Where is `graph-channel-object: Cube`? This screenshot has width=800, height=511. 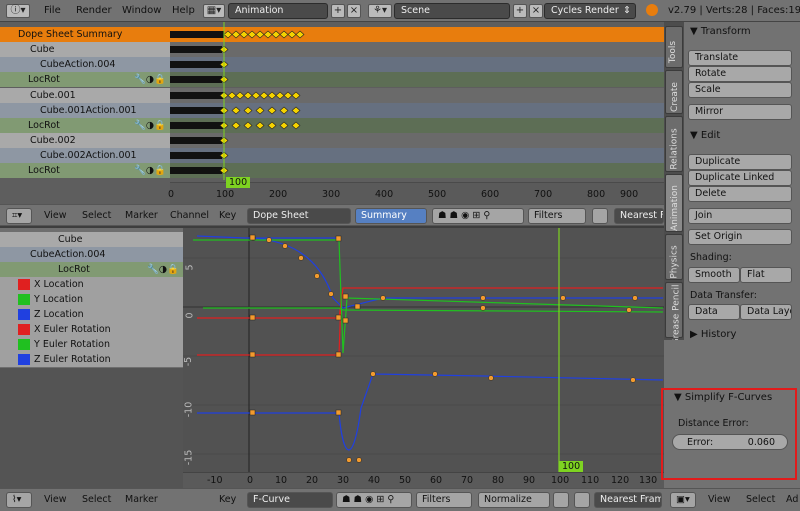 graph-channel-object: Cube is located at coordinates (91, 239).